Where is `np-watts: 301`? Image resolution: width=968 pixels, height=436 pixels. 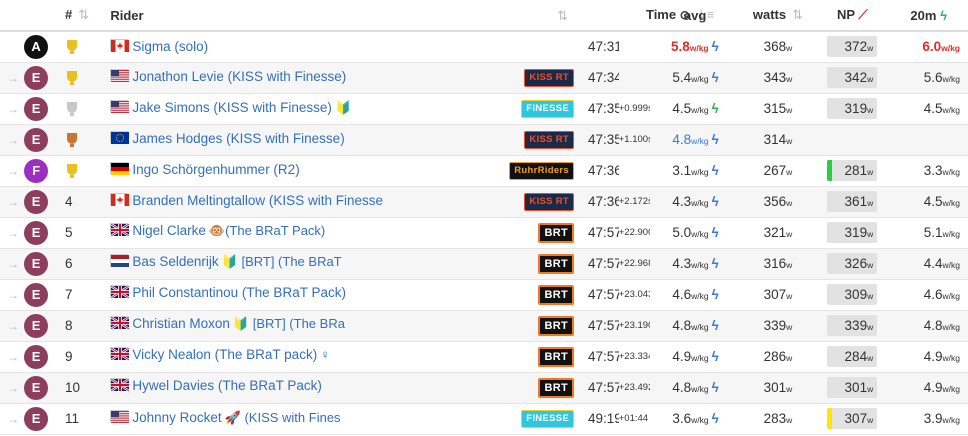
np-watts: 301 is located at coordinates (856, 387).